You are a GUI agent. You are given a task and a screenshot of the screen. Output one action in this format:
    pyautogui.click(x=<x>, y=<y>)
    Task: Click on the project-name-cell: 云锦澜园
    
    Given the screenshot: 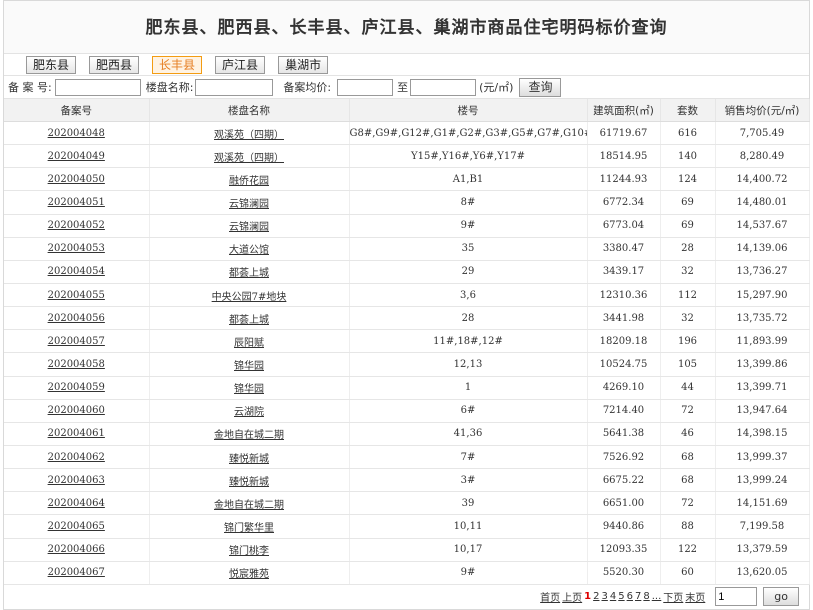 What is the action you would take?
    pyautogui.click(x=249, y=202)
    